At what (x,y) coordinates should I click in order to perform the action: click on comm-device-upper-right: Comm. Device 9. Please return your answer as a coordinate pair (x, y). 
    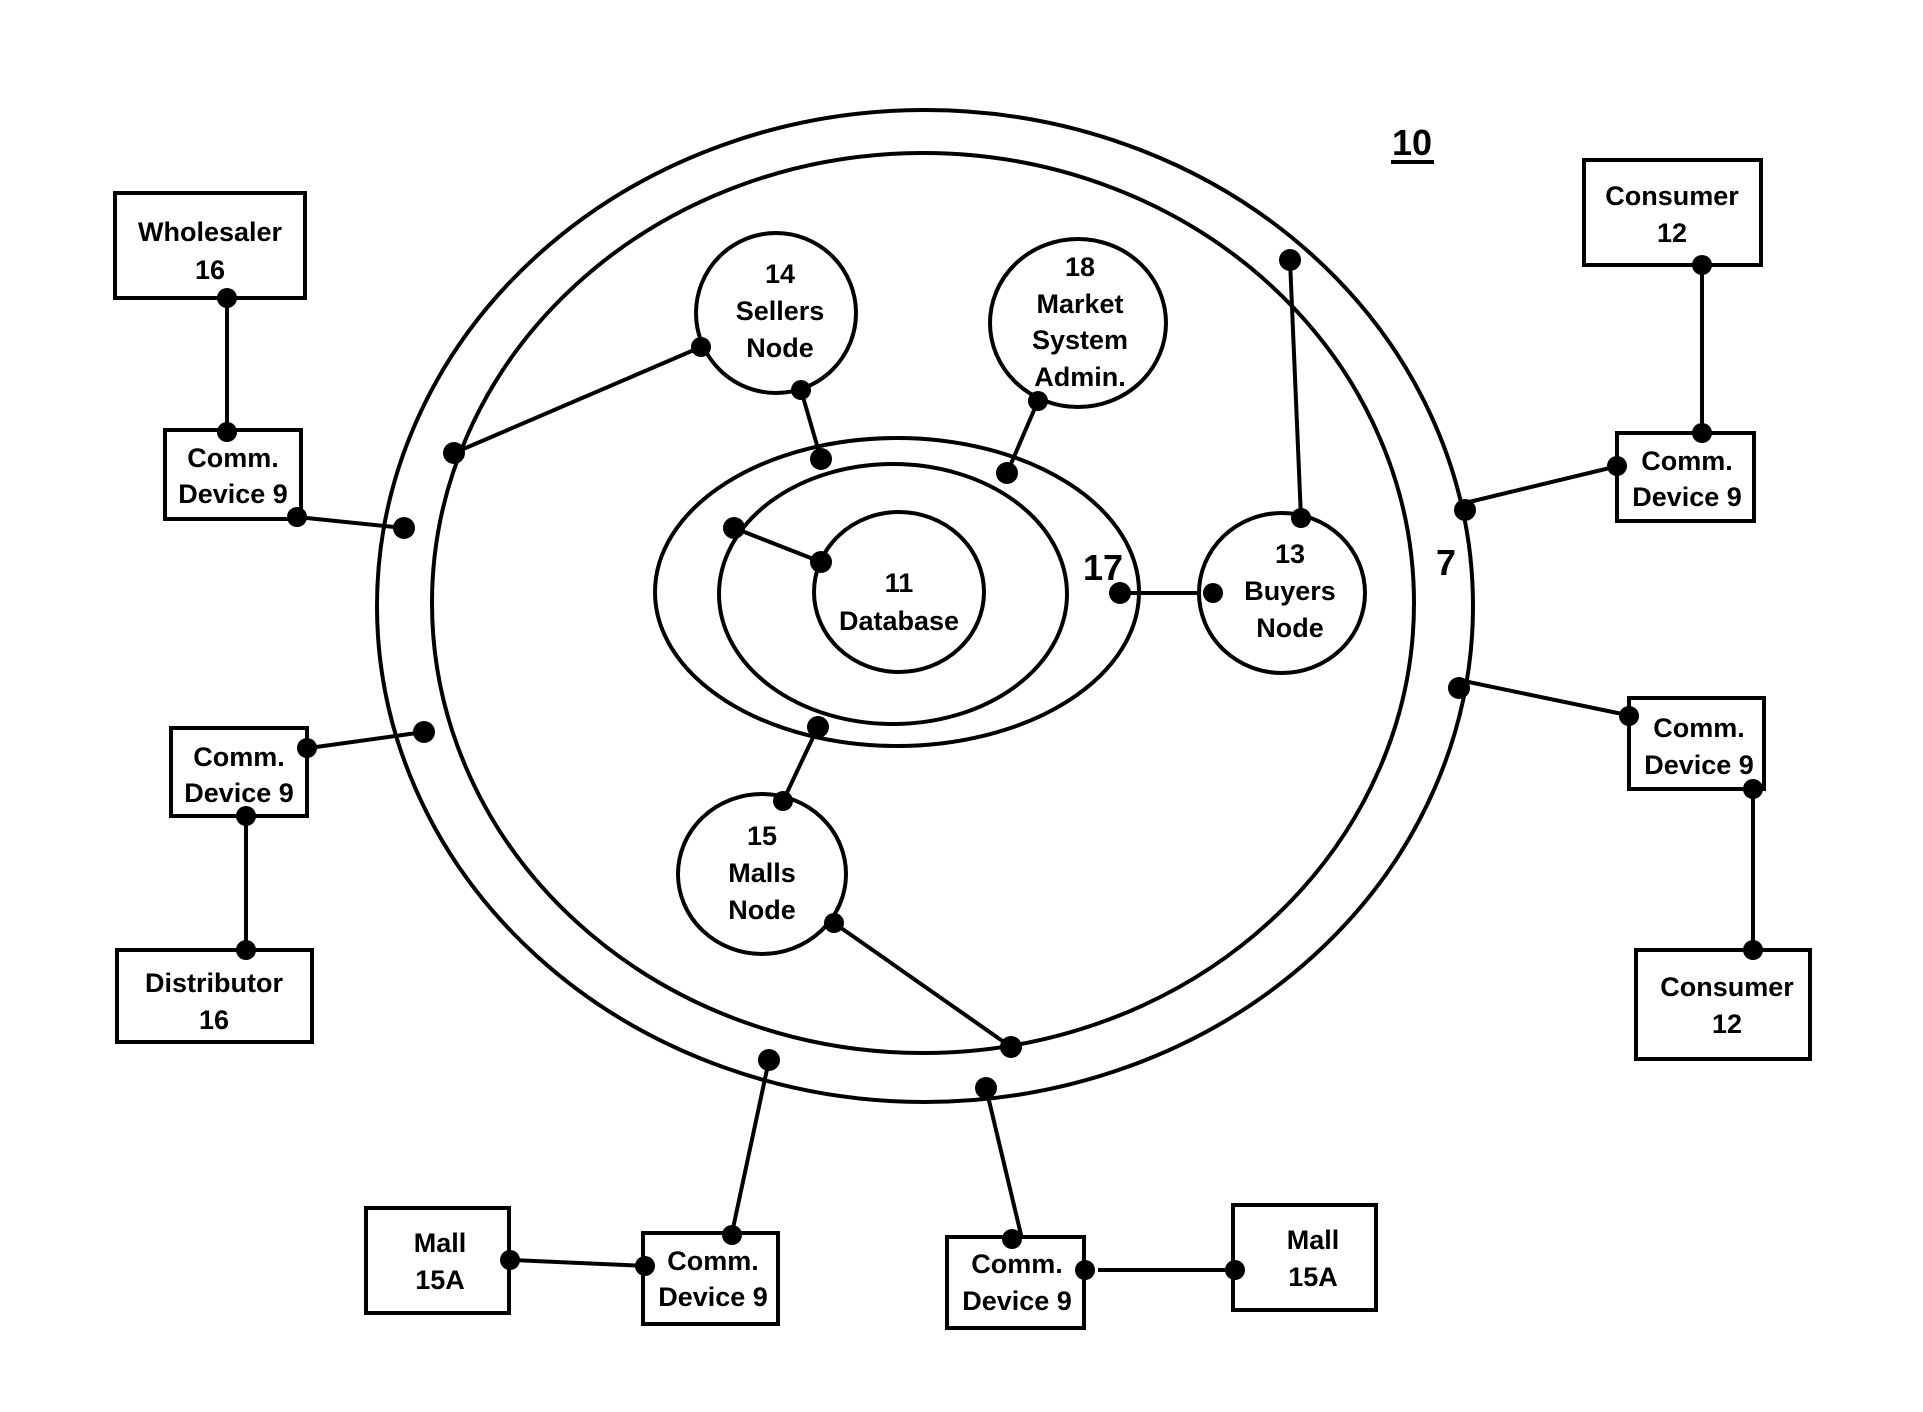
    Looking at the image, I should click on (1685, 477).